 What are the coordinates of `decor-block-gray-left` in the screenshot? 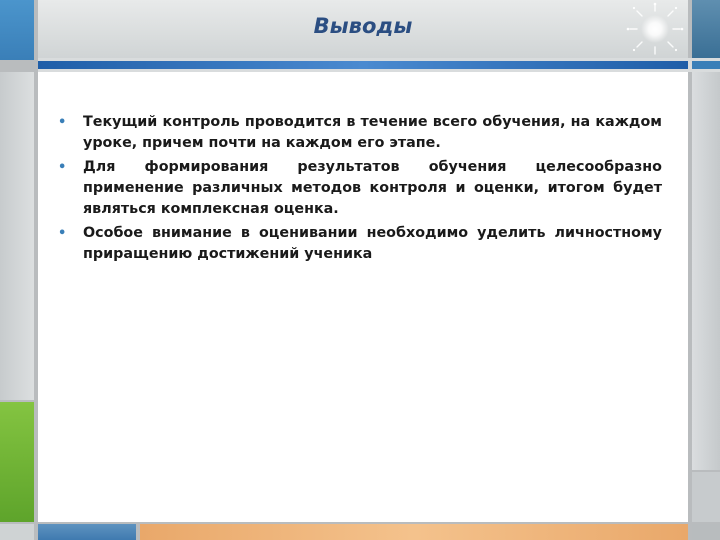 It's located at (17, 236).